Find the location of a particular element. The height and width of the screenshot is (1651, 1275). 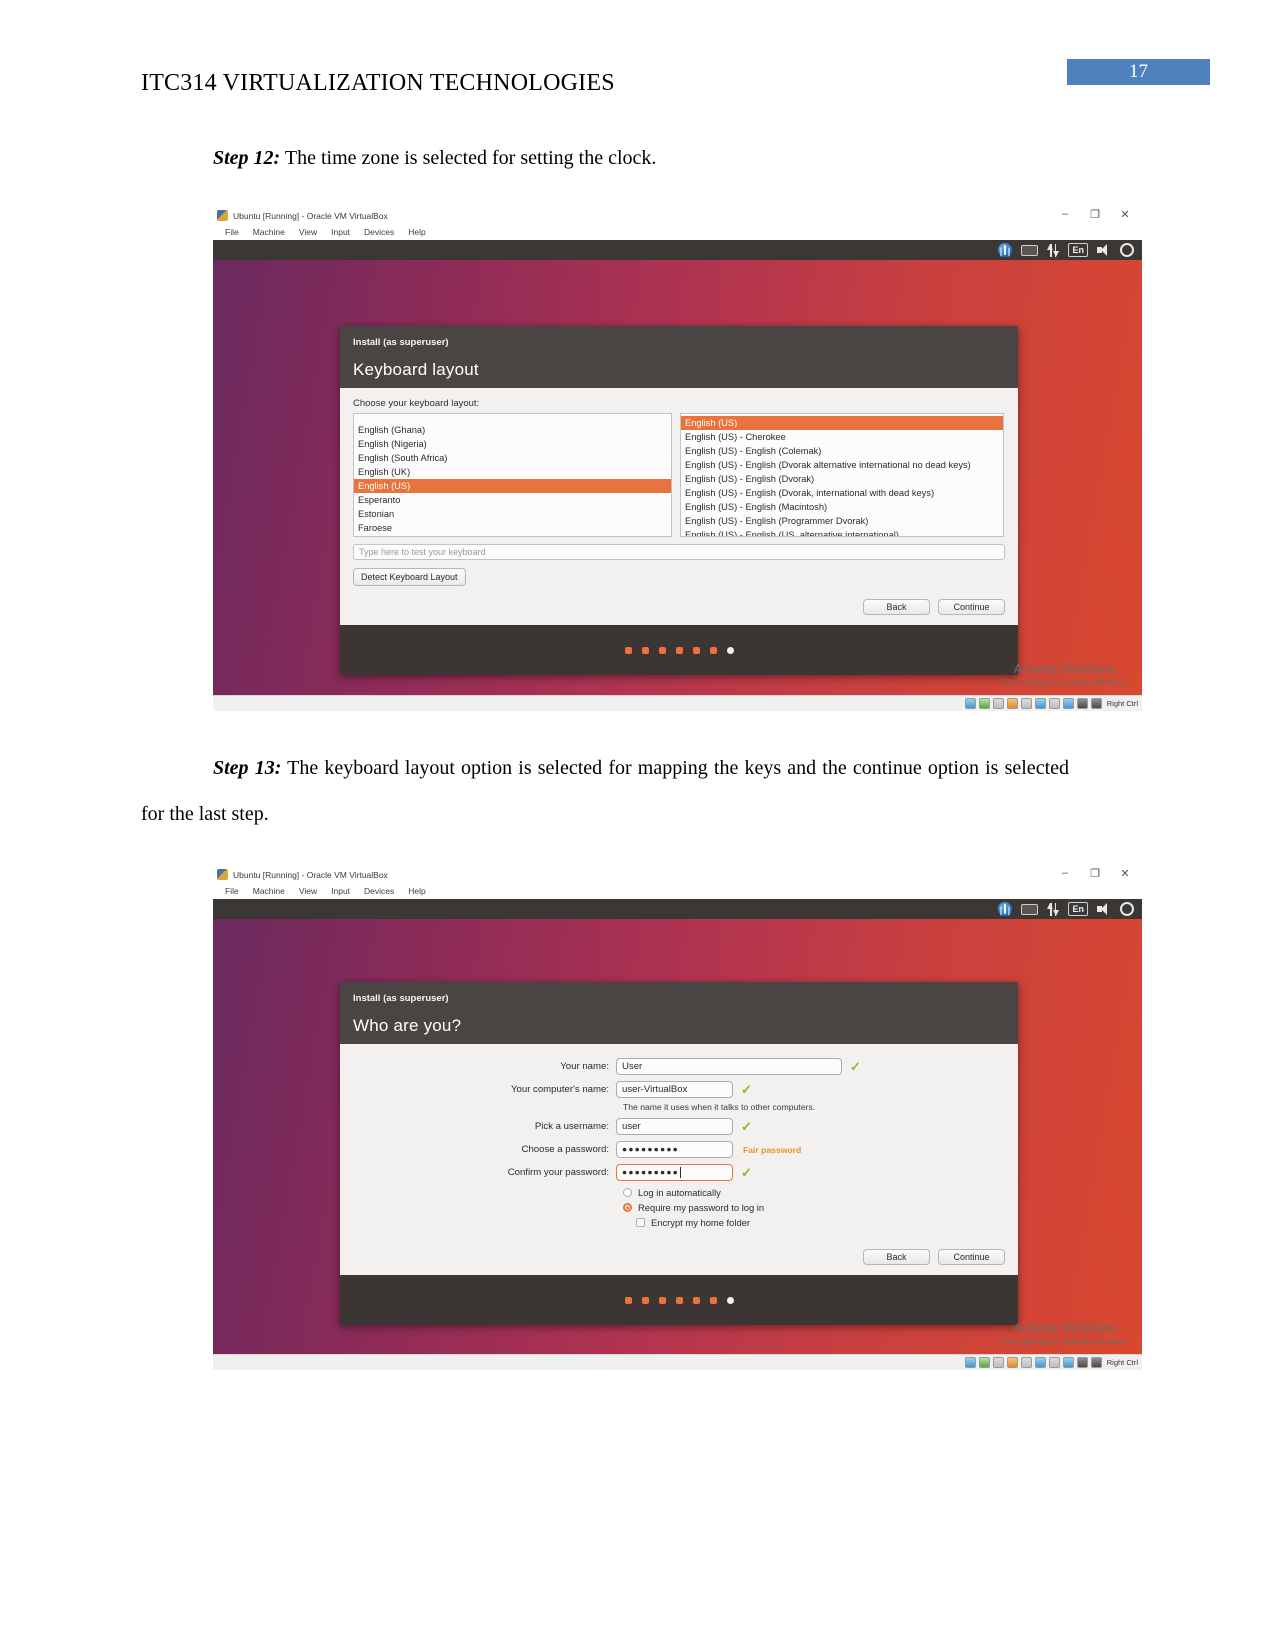

list-item: English (South Africa) is located at coordinates (512, 458).